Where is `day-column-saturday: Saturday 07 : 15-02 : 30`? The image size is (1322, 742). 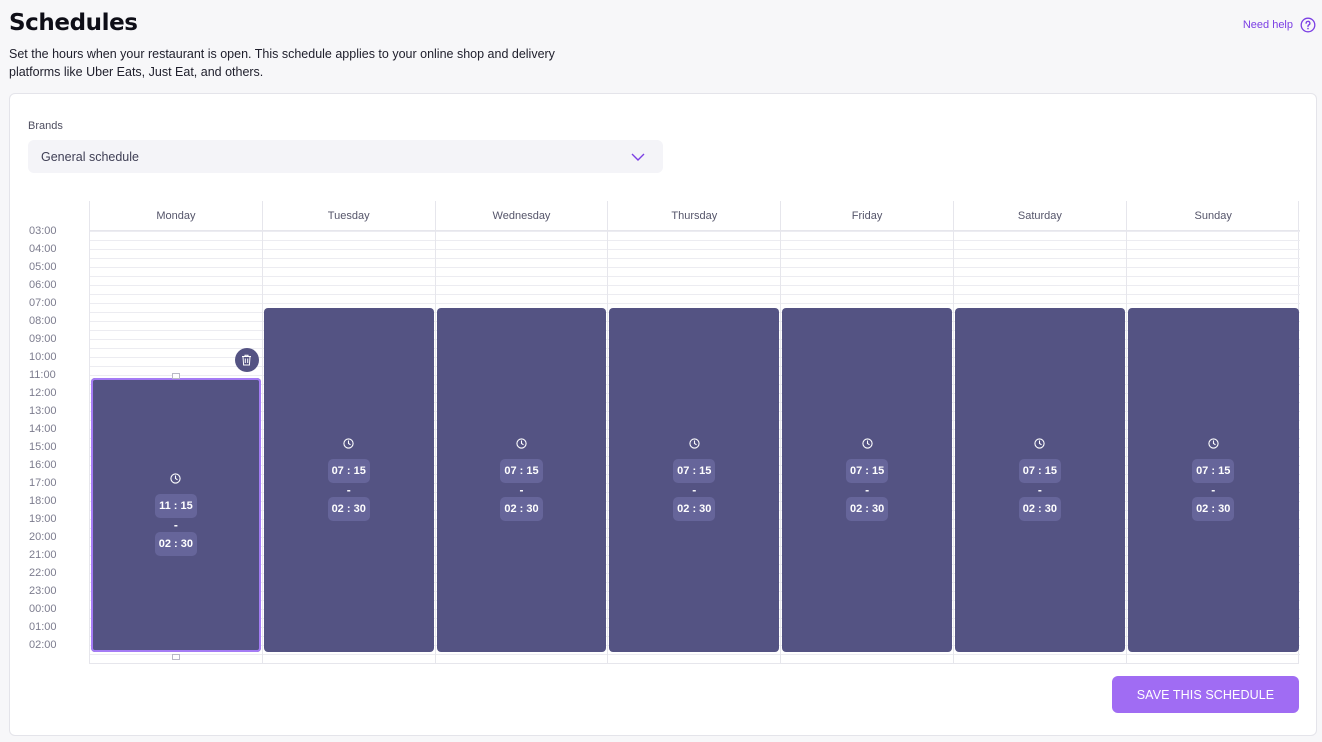
day-column-saturday: Saturday 07 : 15-02 : 30 is located at coordinates (1040, 432).